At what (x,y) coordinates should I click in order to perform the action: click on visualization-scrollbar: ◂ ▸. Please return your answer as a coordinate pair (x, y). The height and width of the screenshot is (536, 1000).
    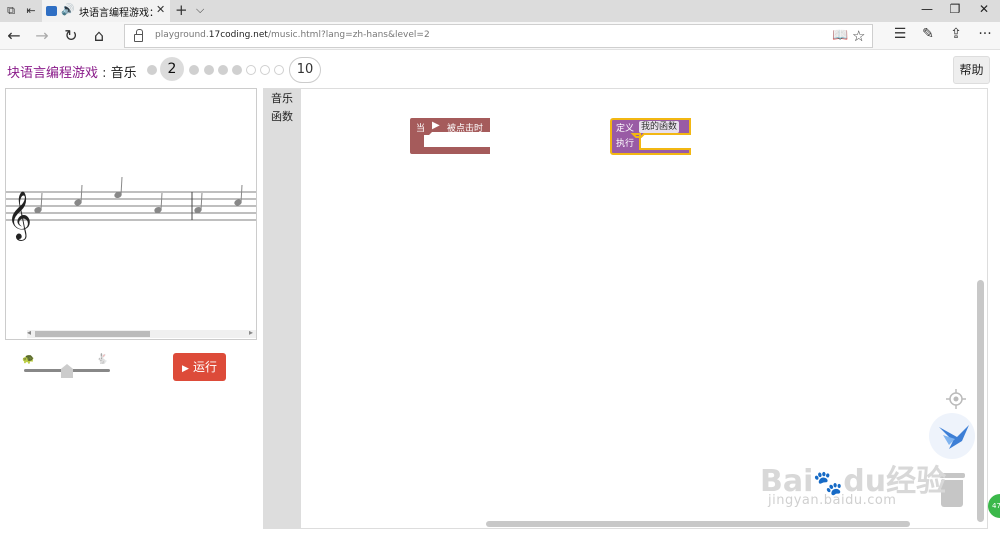
    Looking at the image, I should click on (141, 333).